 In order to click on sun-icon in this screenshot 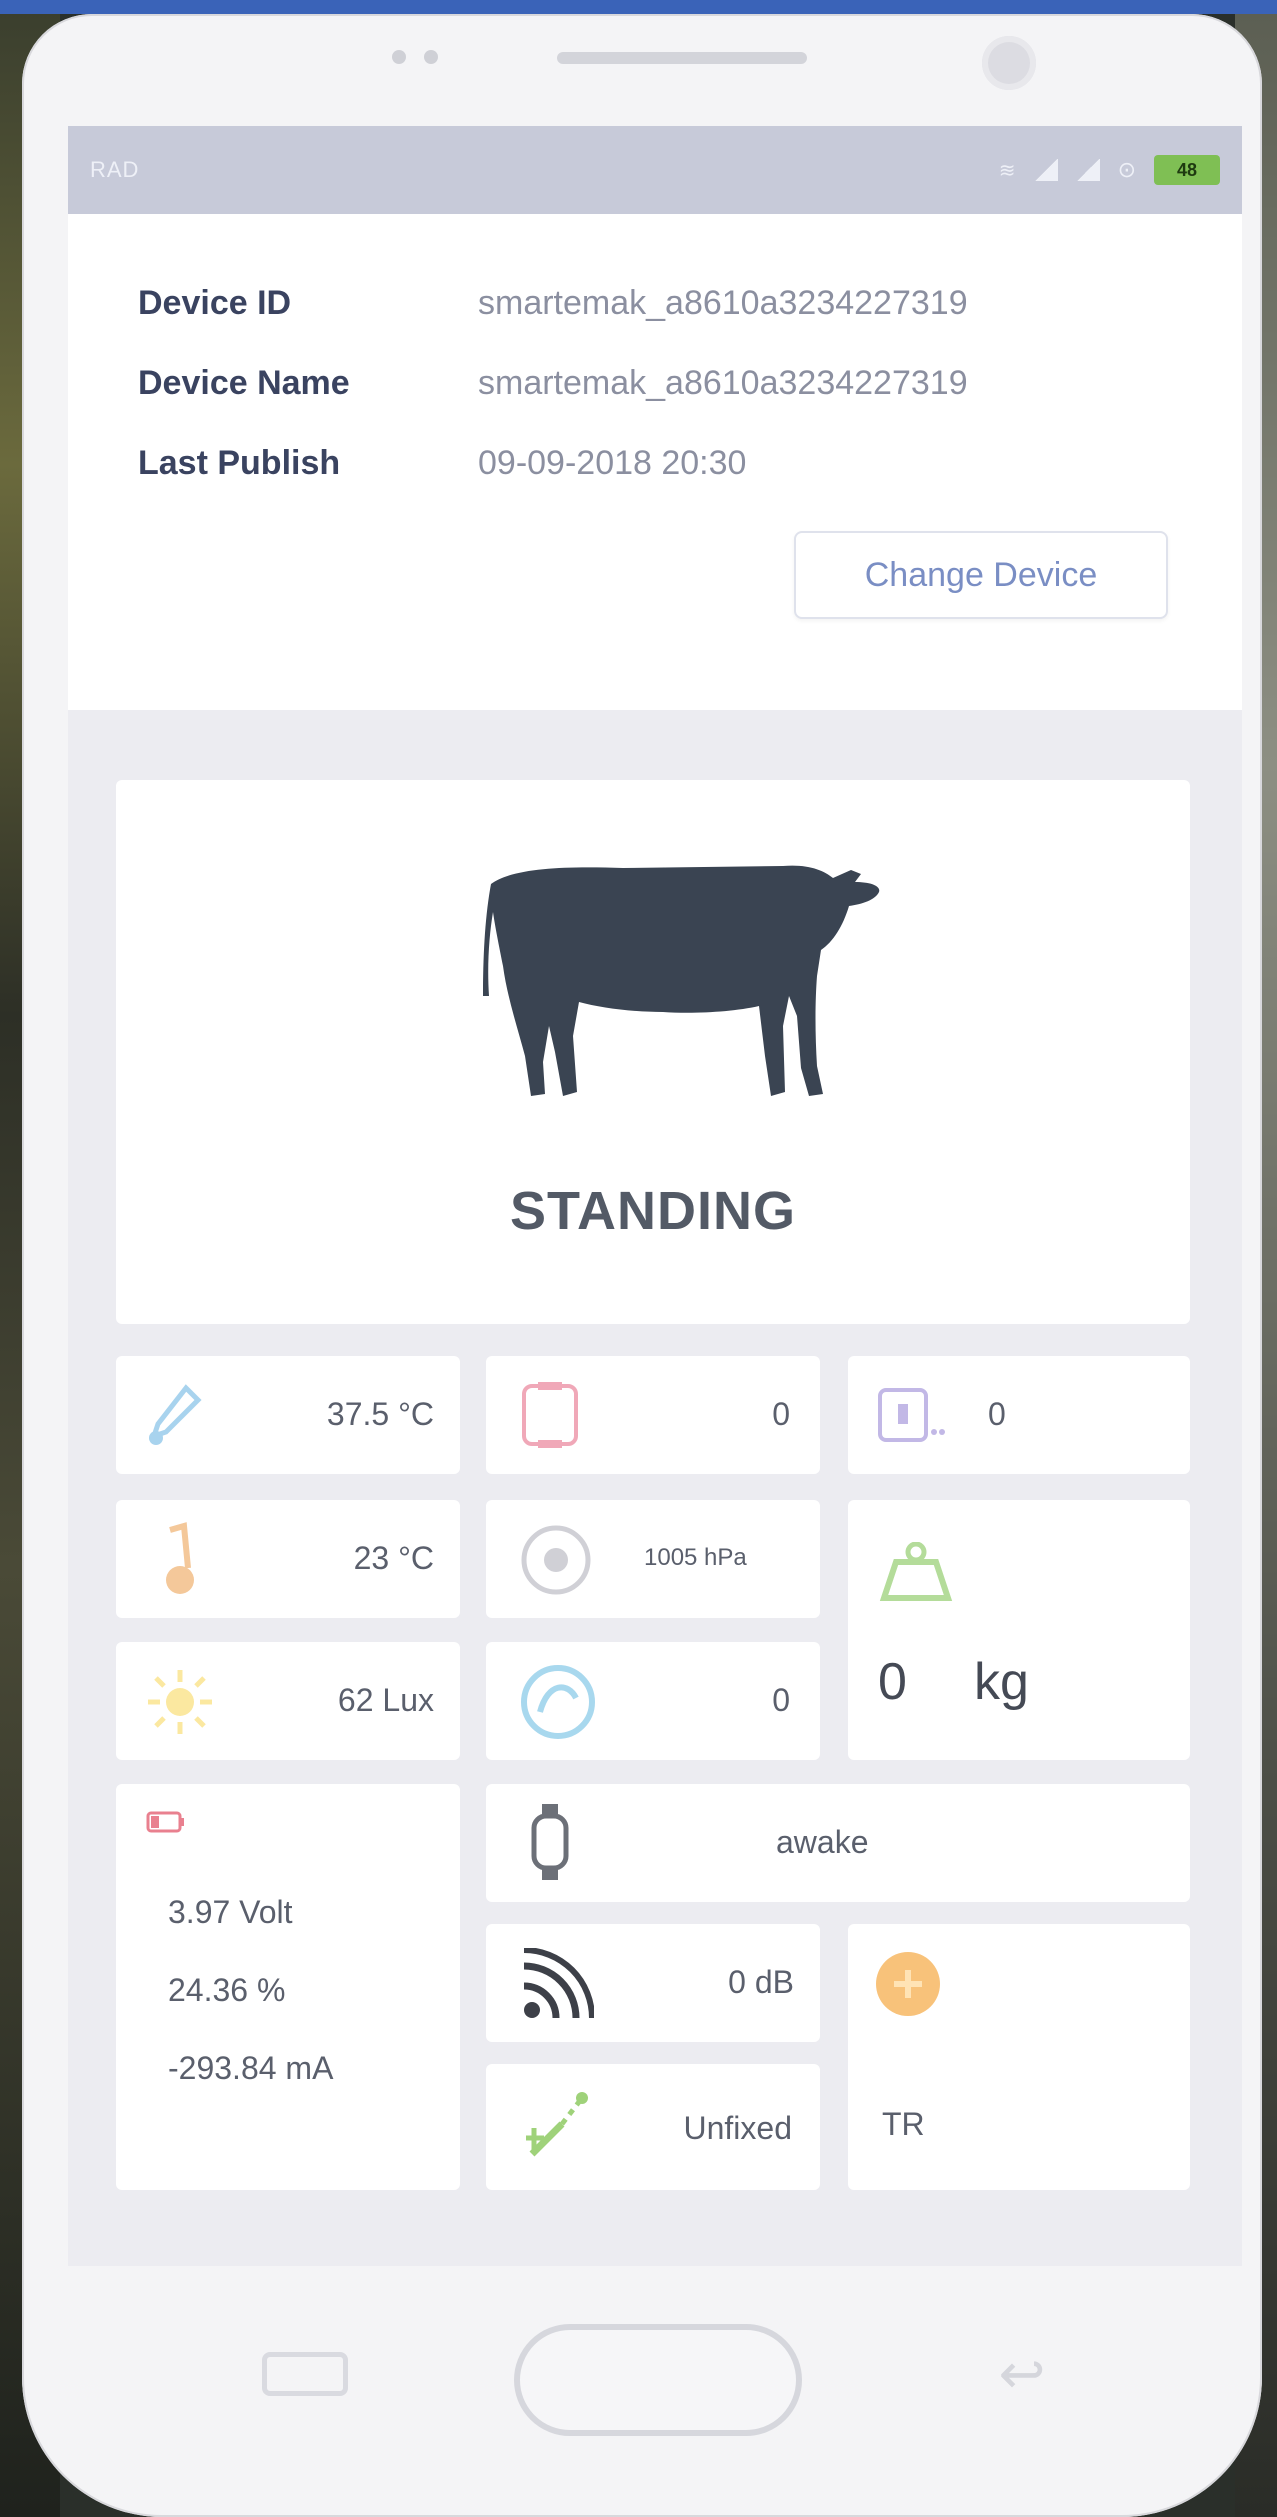, I will do `click(180, 1702)`.